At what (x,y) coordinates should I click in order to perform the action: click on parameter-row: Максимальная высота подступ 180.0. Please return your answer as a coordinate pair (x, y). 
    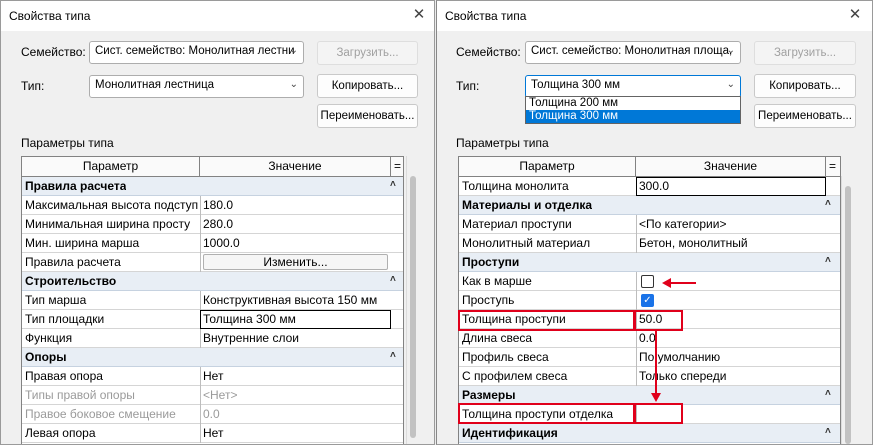
    Looking at the image, I should click on (212, 205).